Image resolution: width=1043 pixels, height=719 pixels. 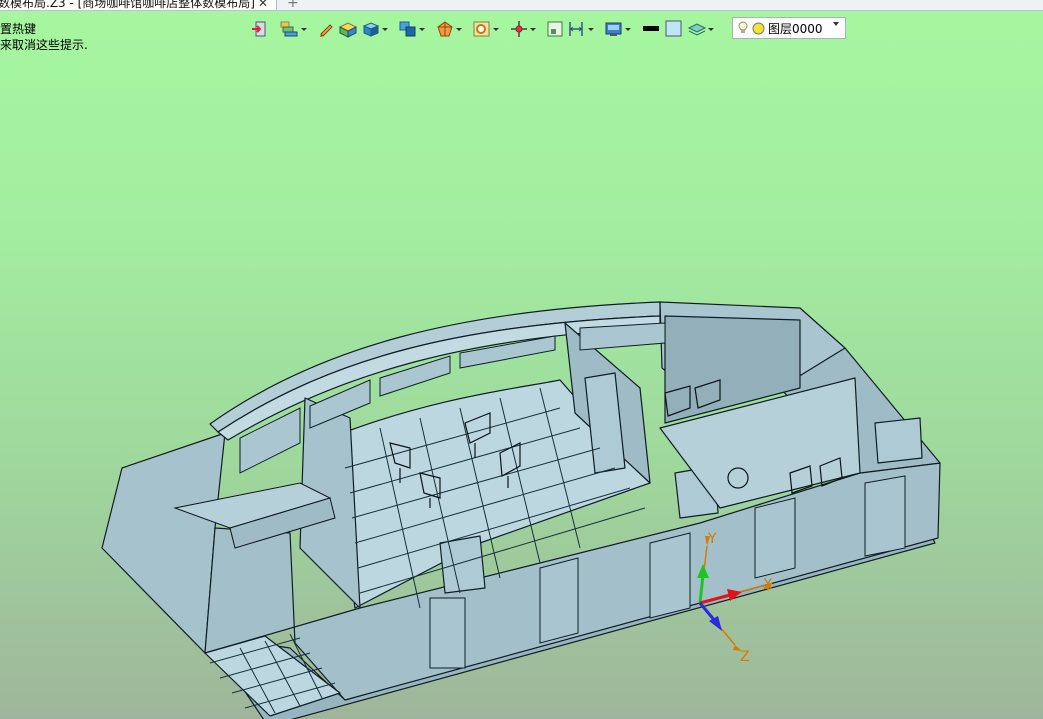 I want to click on document-tab-bar: 数模布局.Z3 - [商场咖啡馆咖啡店整体数模布局] ✕ +, so click(x=521, y=5).